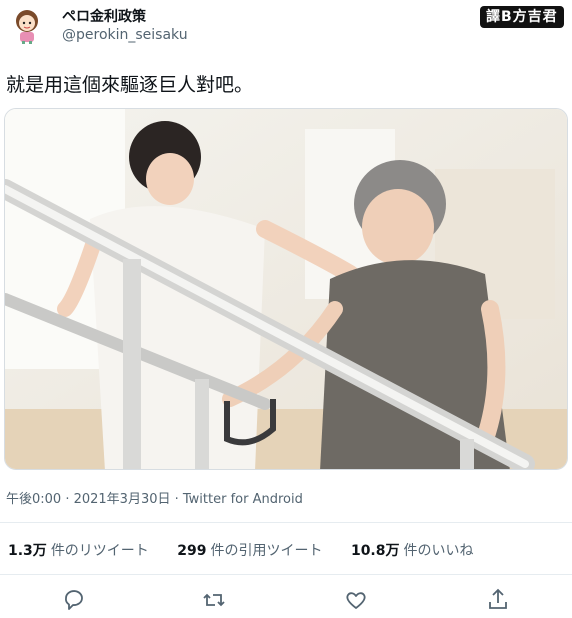 Image resolution: width=572 pixels, height=618 pixels. I want to click on reply-icon, so click(74, 600).